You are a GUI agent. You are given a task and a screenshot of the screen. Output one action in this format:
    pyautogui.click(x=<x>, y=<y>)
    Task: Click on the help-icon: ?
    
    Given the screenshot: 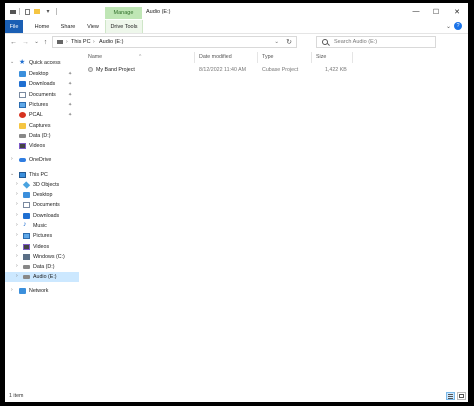 What is the action you would take?
    pyautogui.click(x=458, y=26)
    